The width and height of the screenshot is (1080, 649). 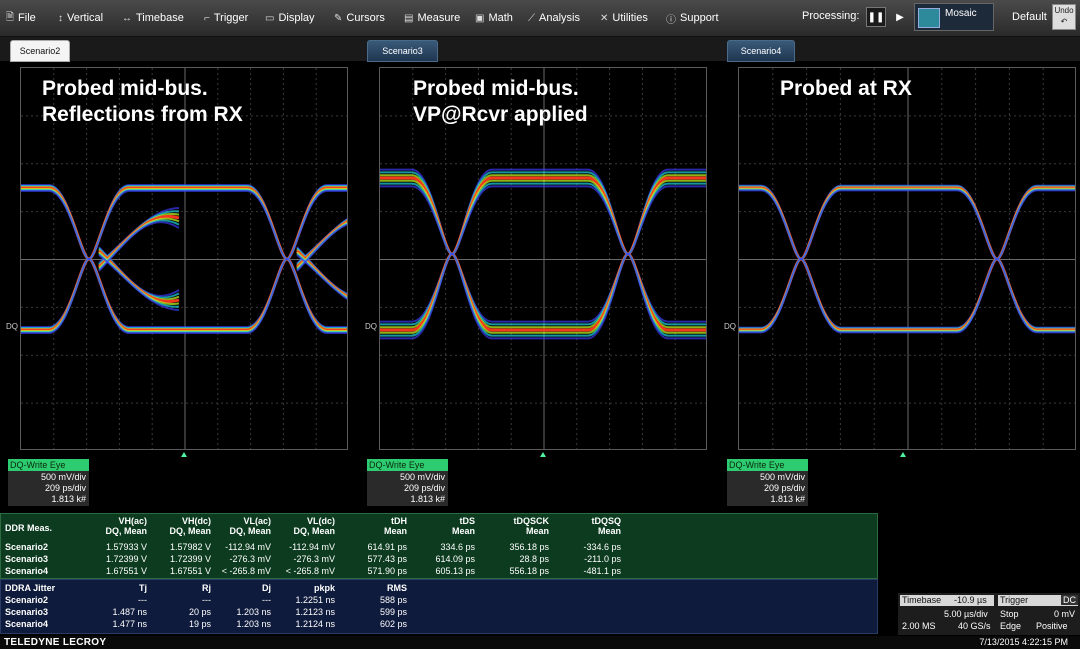 What do you see at coordinates (30, 588) in the screenshot?
I see `ddra-jitter-title: DDRA Jitter` at bounding box center [30, 588].